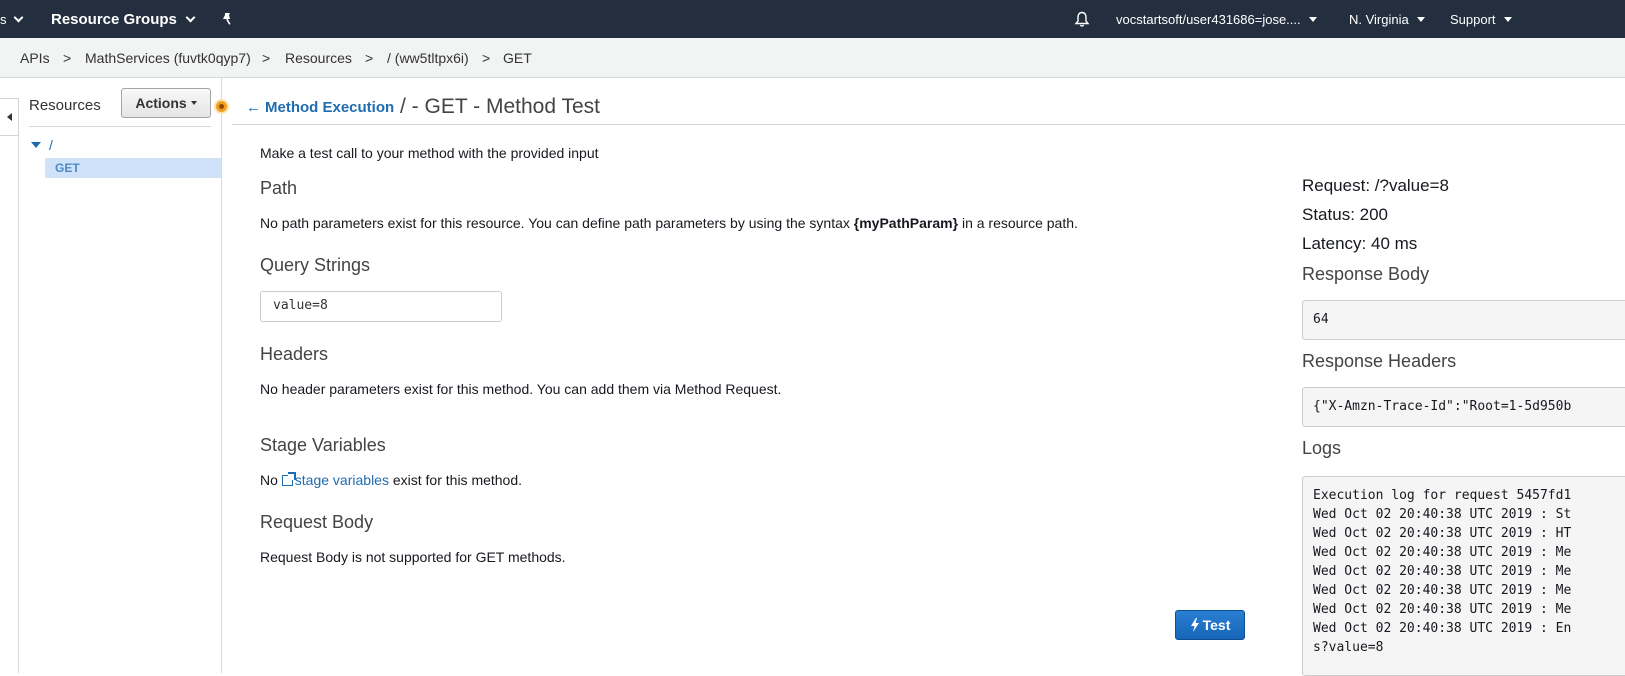 The width and height of the screenshot is (1625, 676). What do you see at coordinates (221, 375) in the screenshot?
I see `panel-divider` at bounding box center [221, 375].